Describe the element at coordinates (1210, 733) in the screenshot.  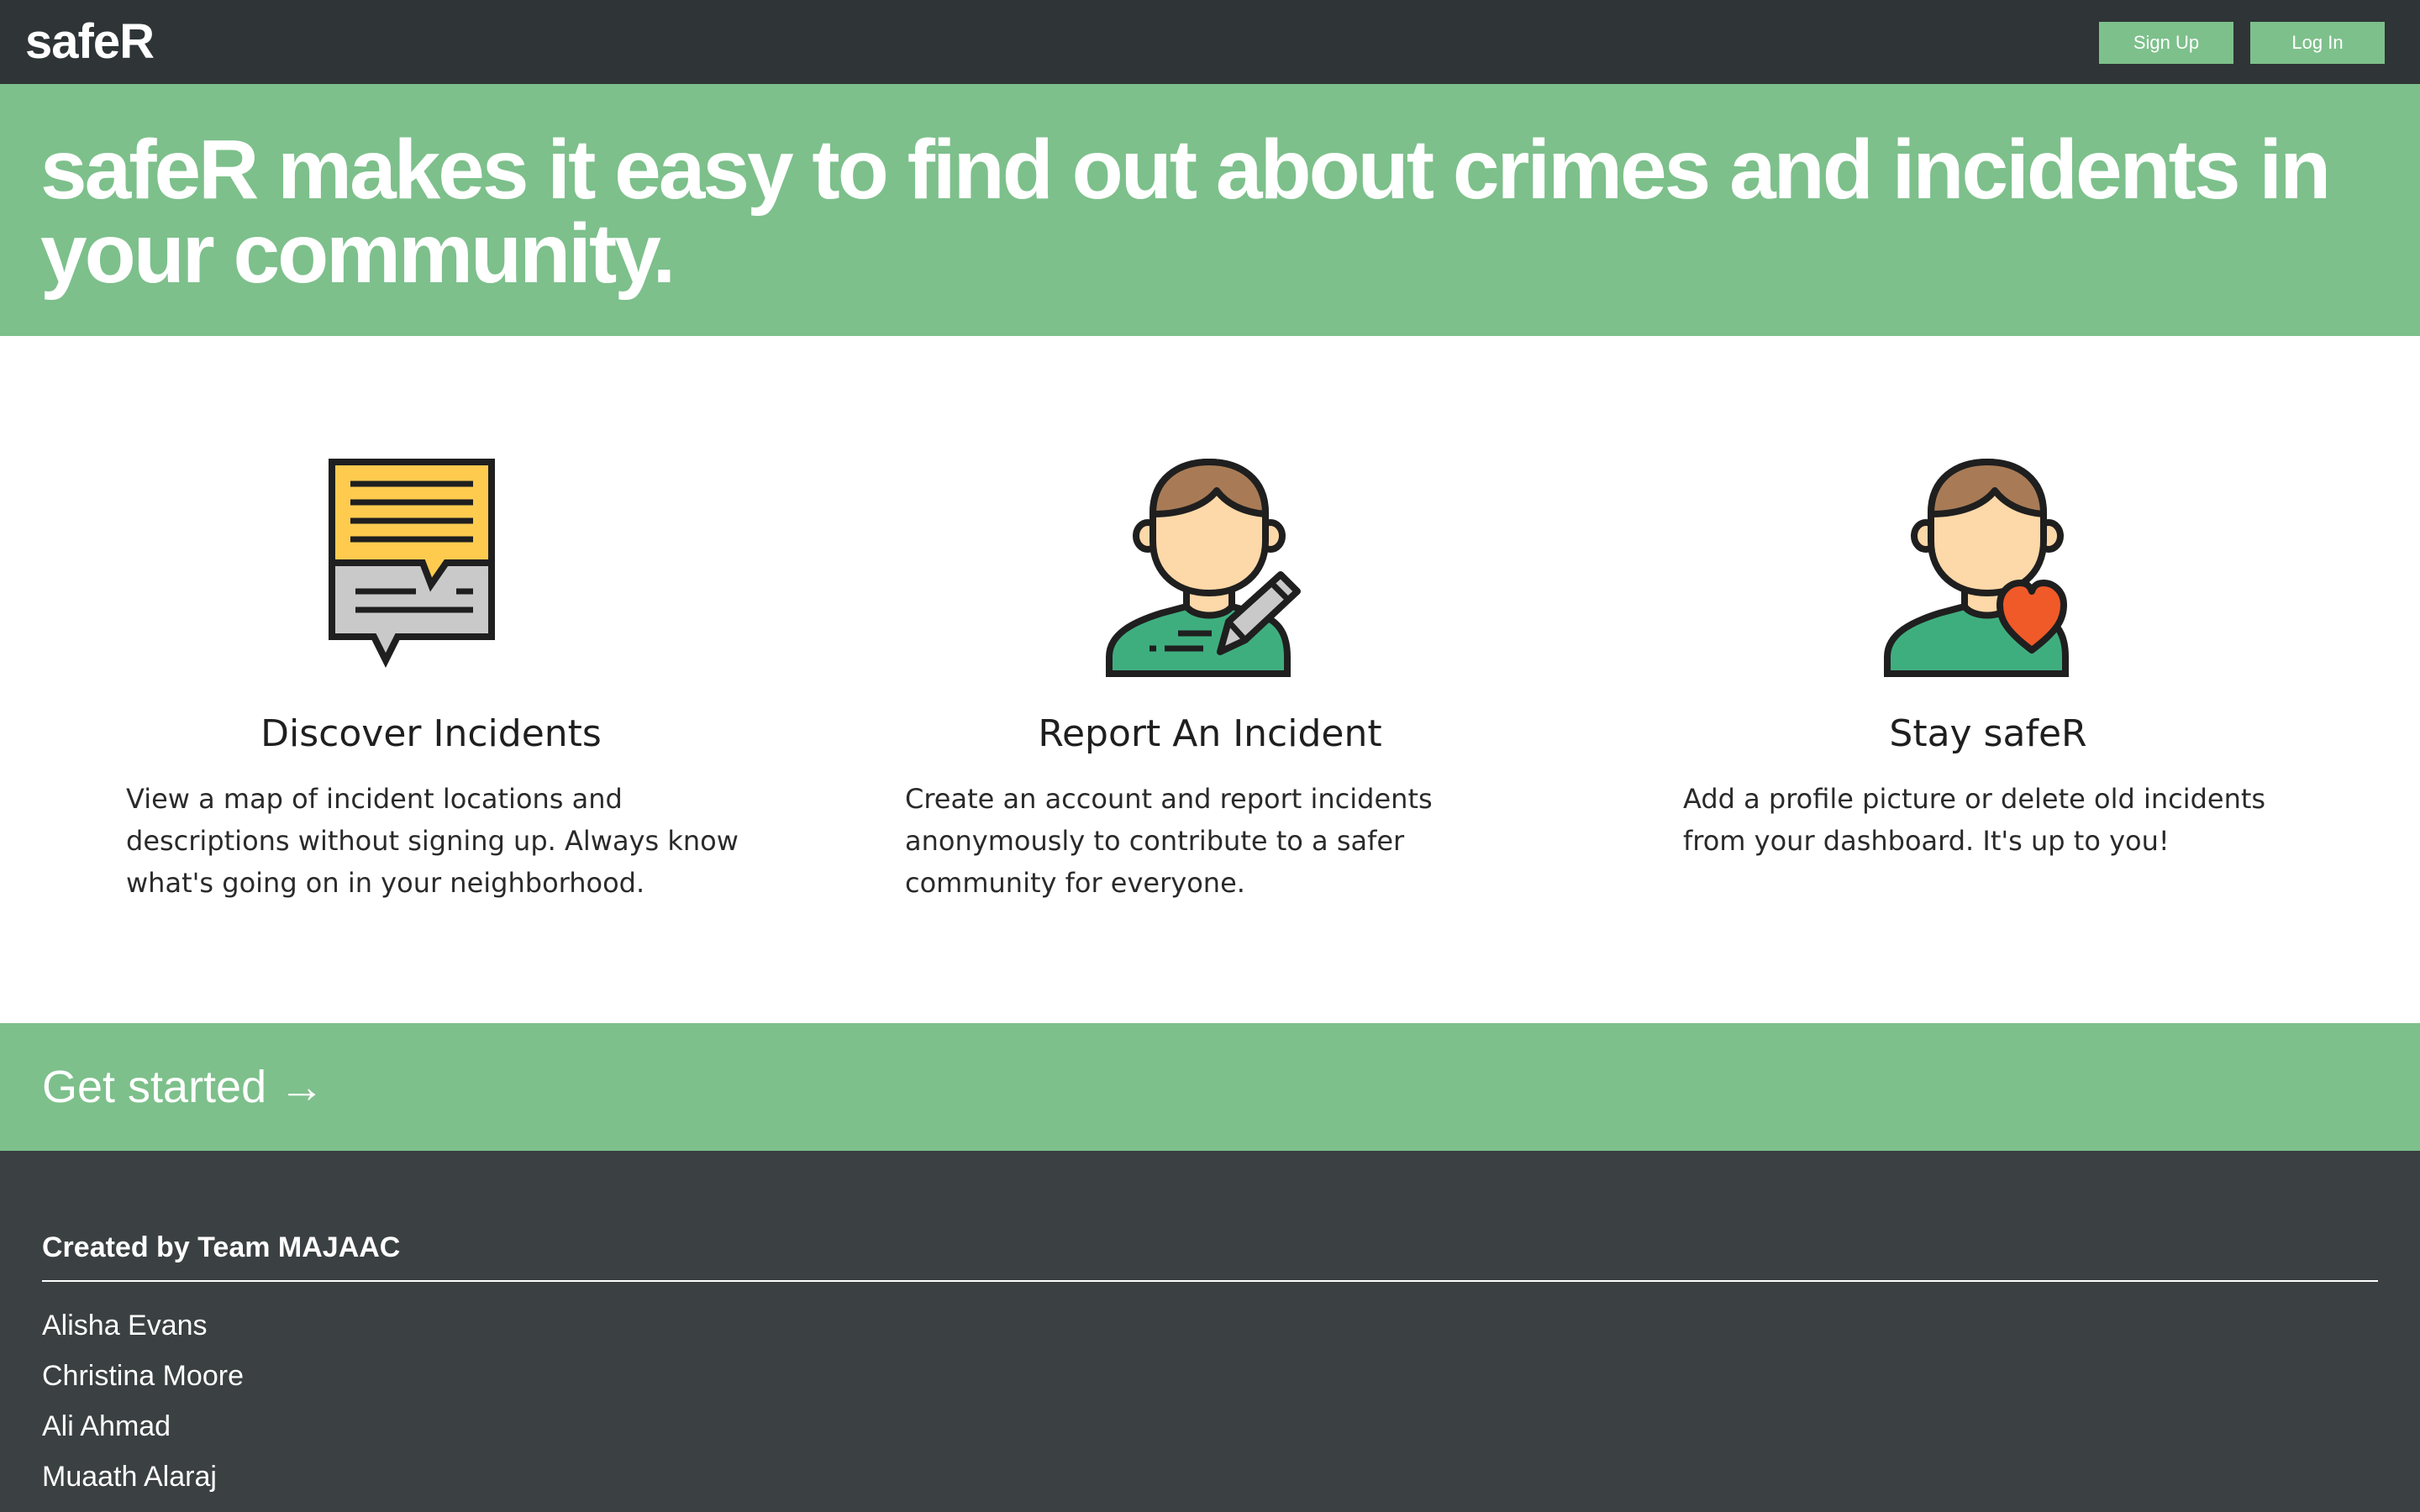
I see `feature-title: Report An Incident` at that location.